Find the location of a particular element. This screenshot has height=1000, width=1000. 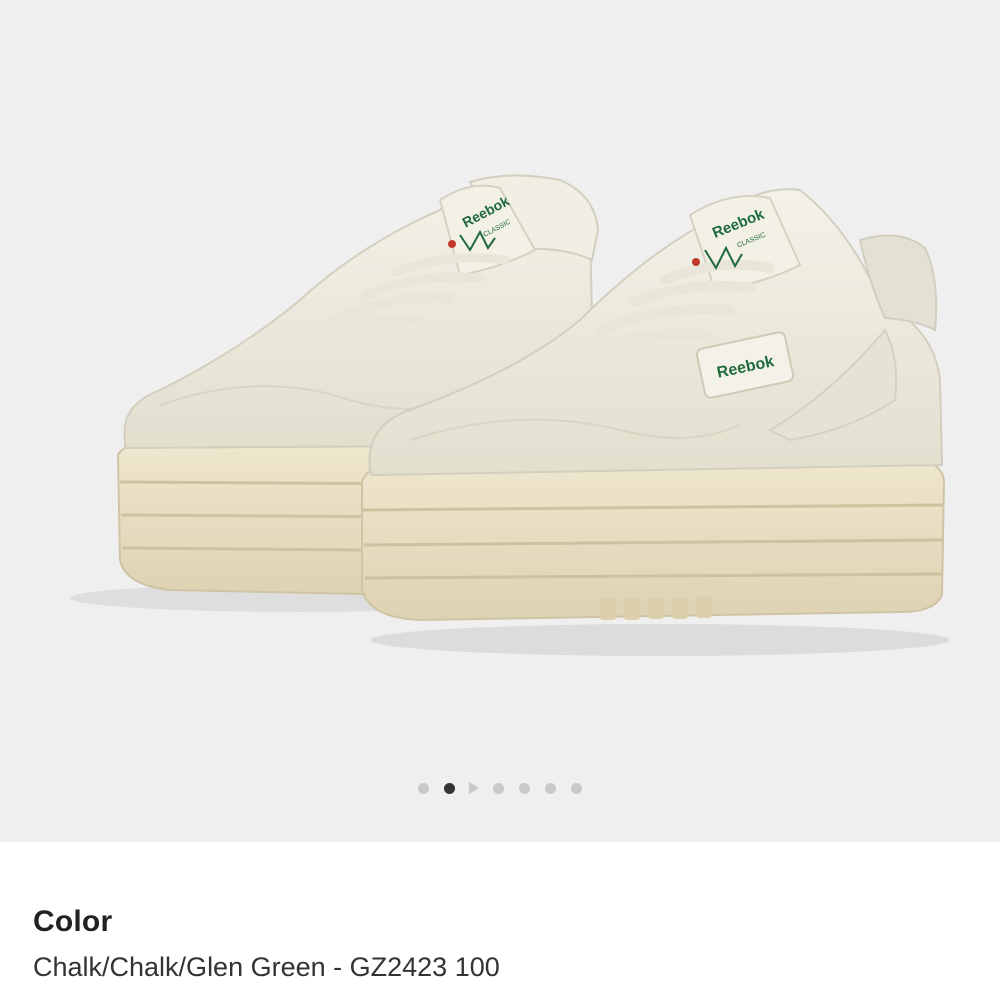

video-play-icon is located at coordinates (474, 788).